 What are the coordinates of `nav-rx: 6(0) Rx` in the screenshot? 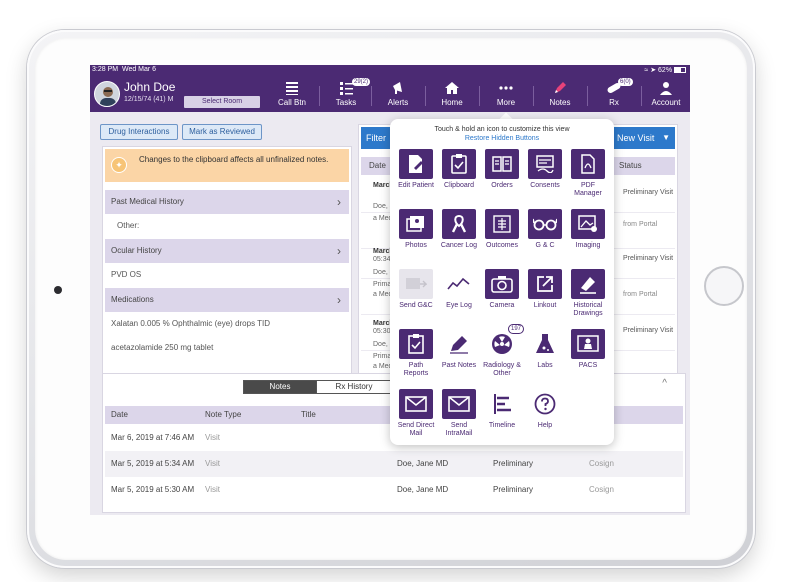 It's located at (614, 94).